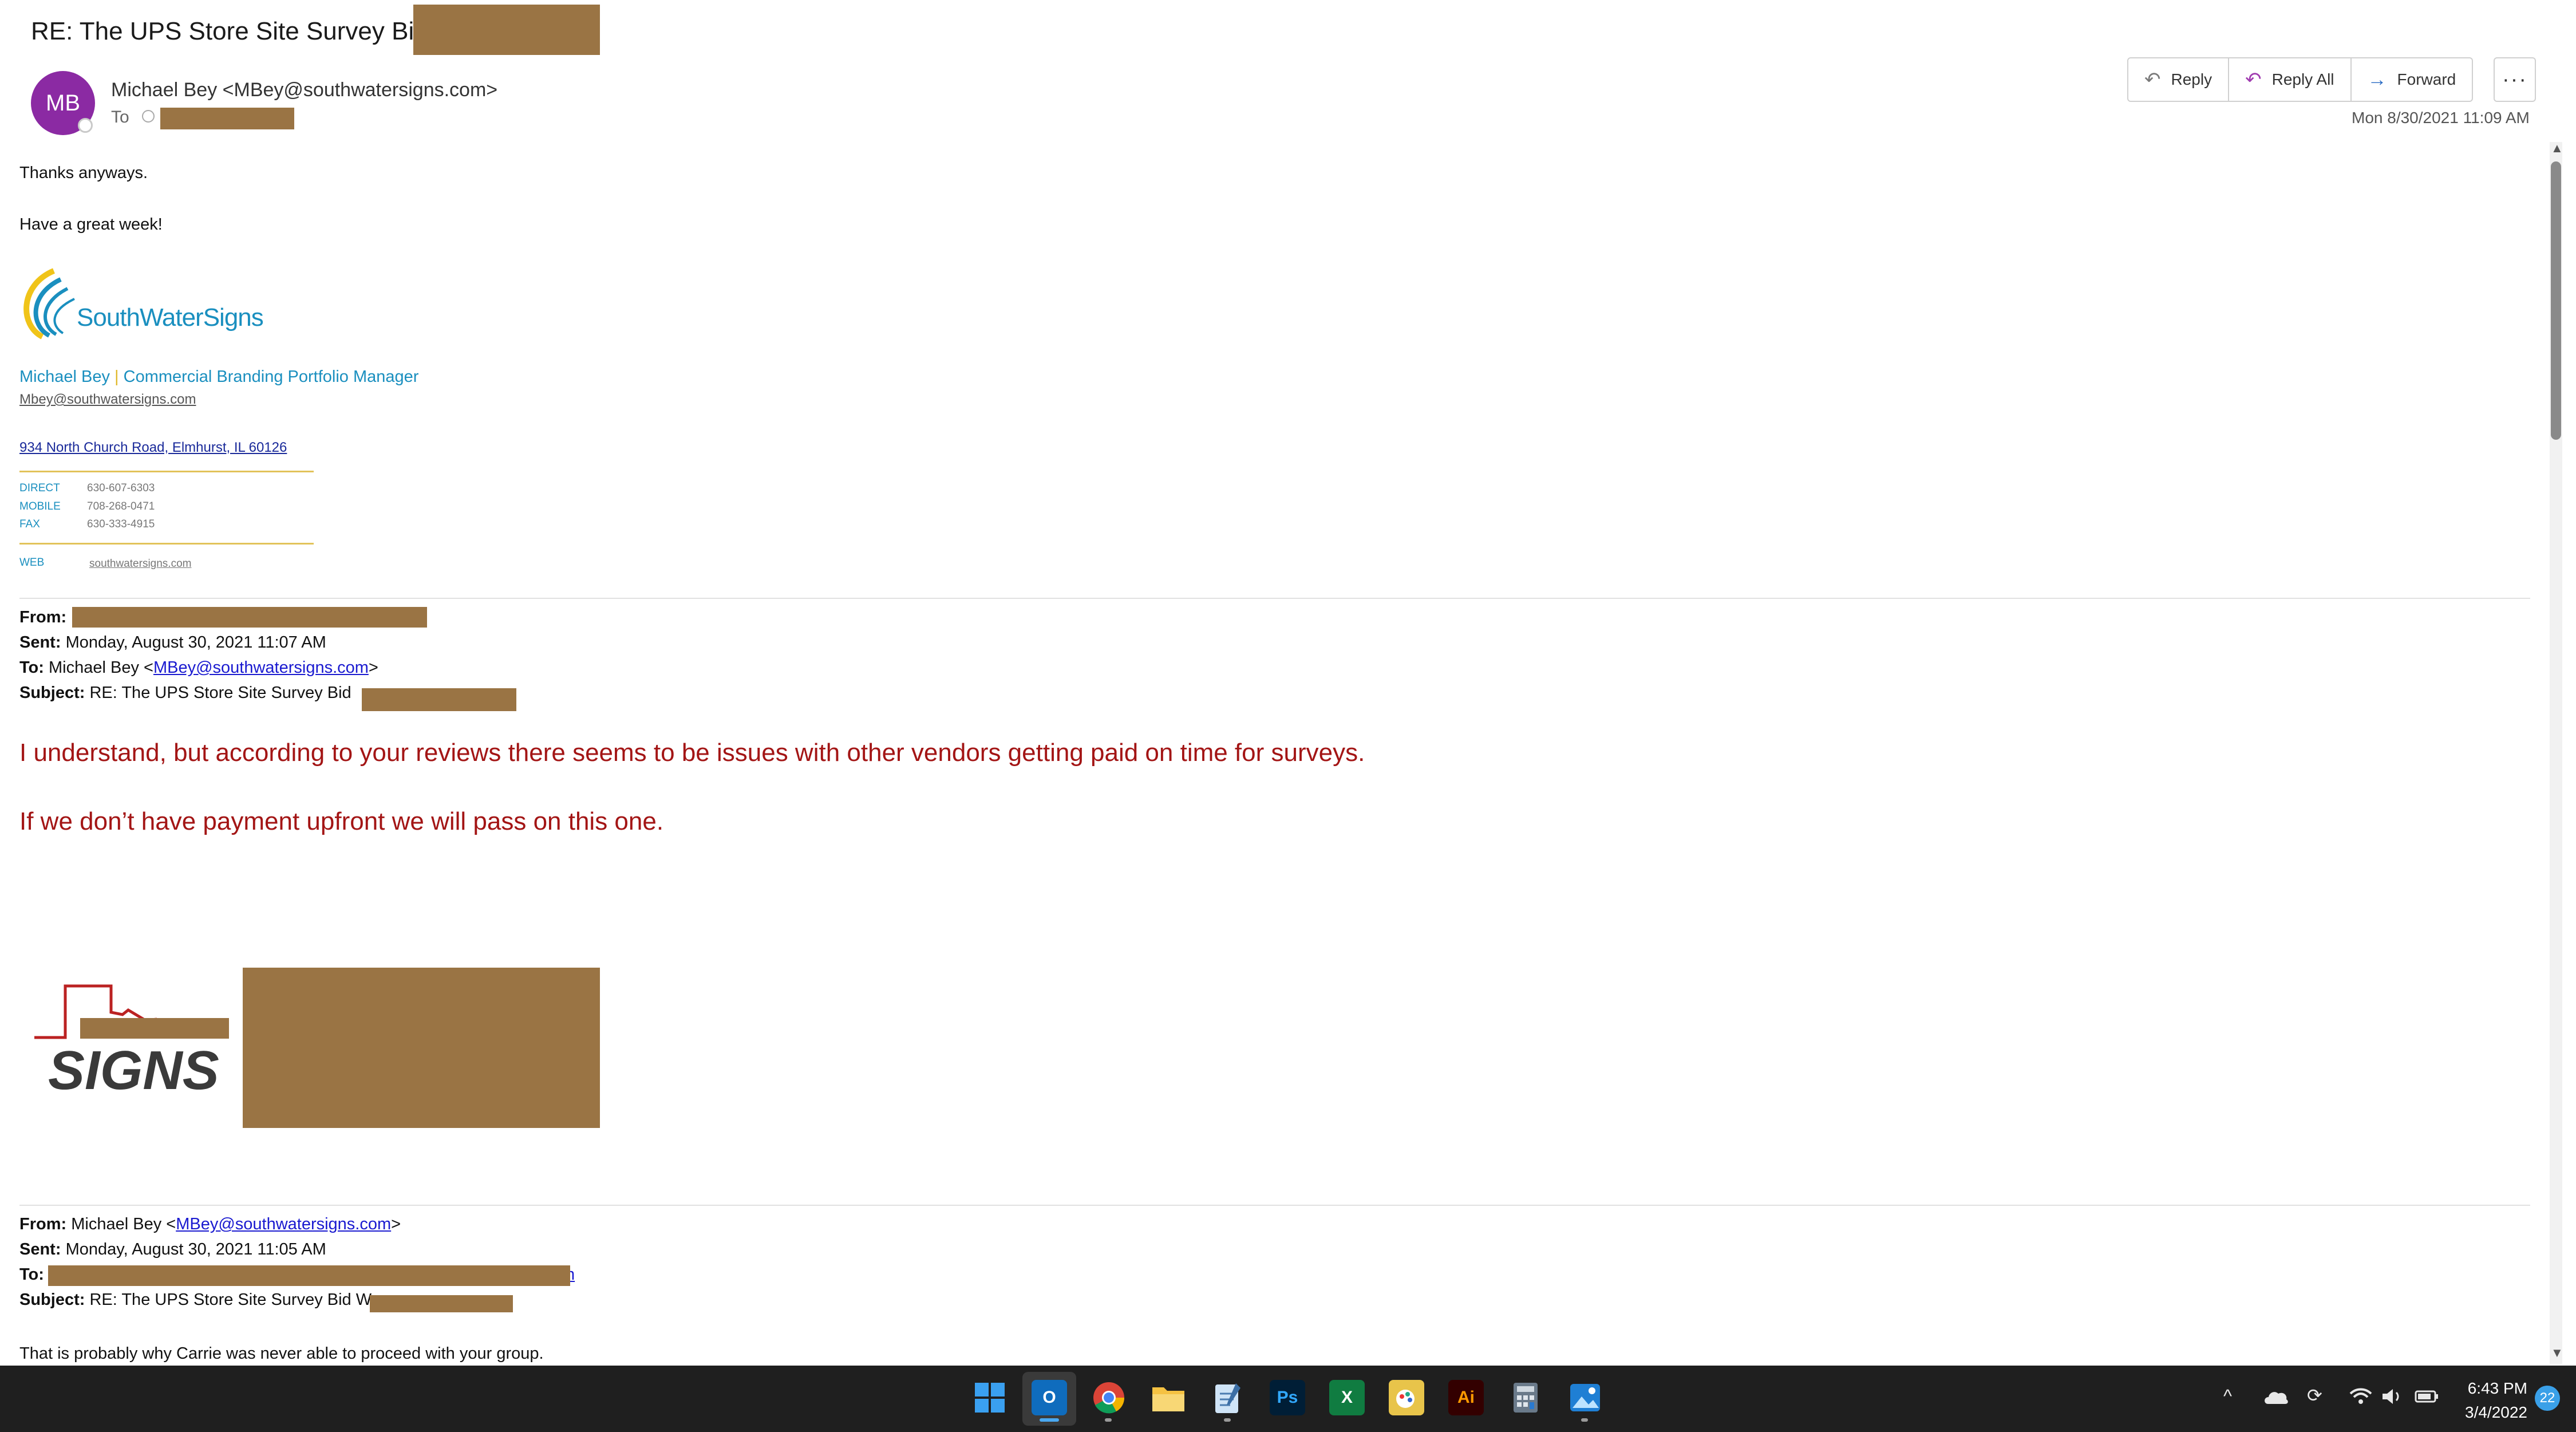  Describe the element at coordinates (1049, 1397) in the screenshot. I see `outlook-icon: O` at that location.